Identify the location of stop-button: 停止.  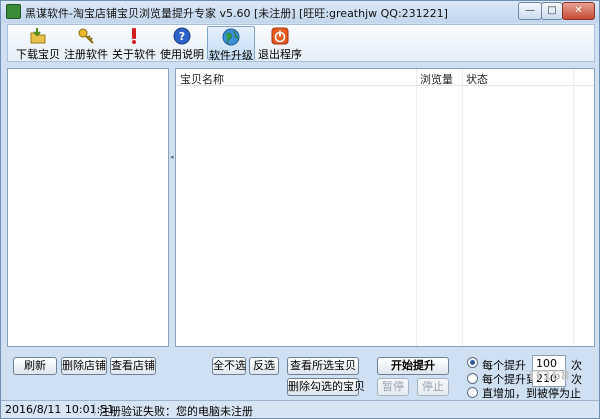
(433, 387).